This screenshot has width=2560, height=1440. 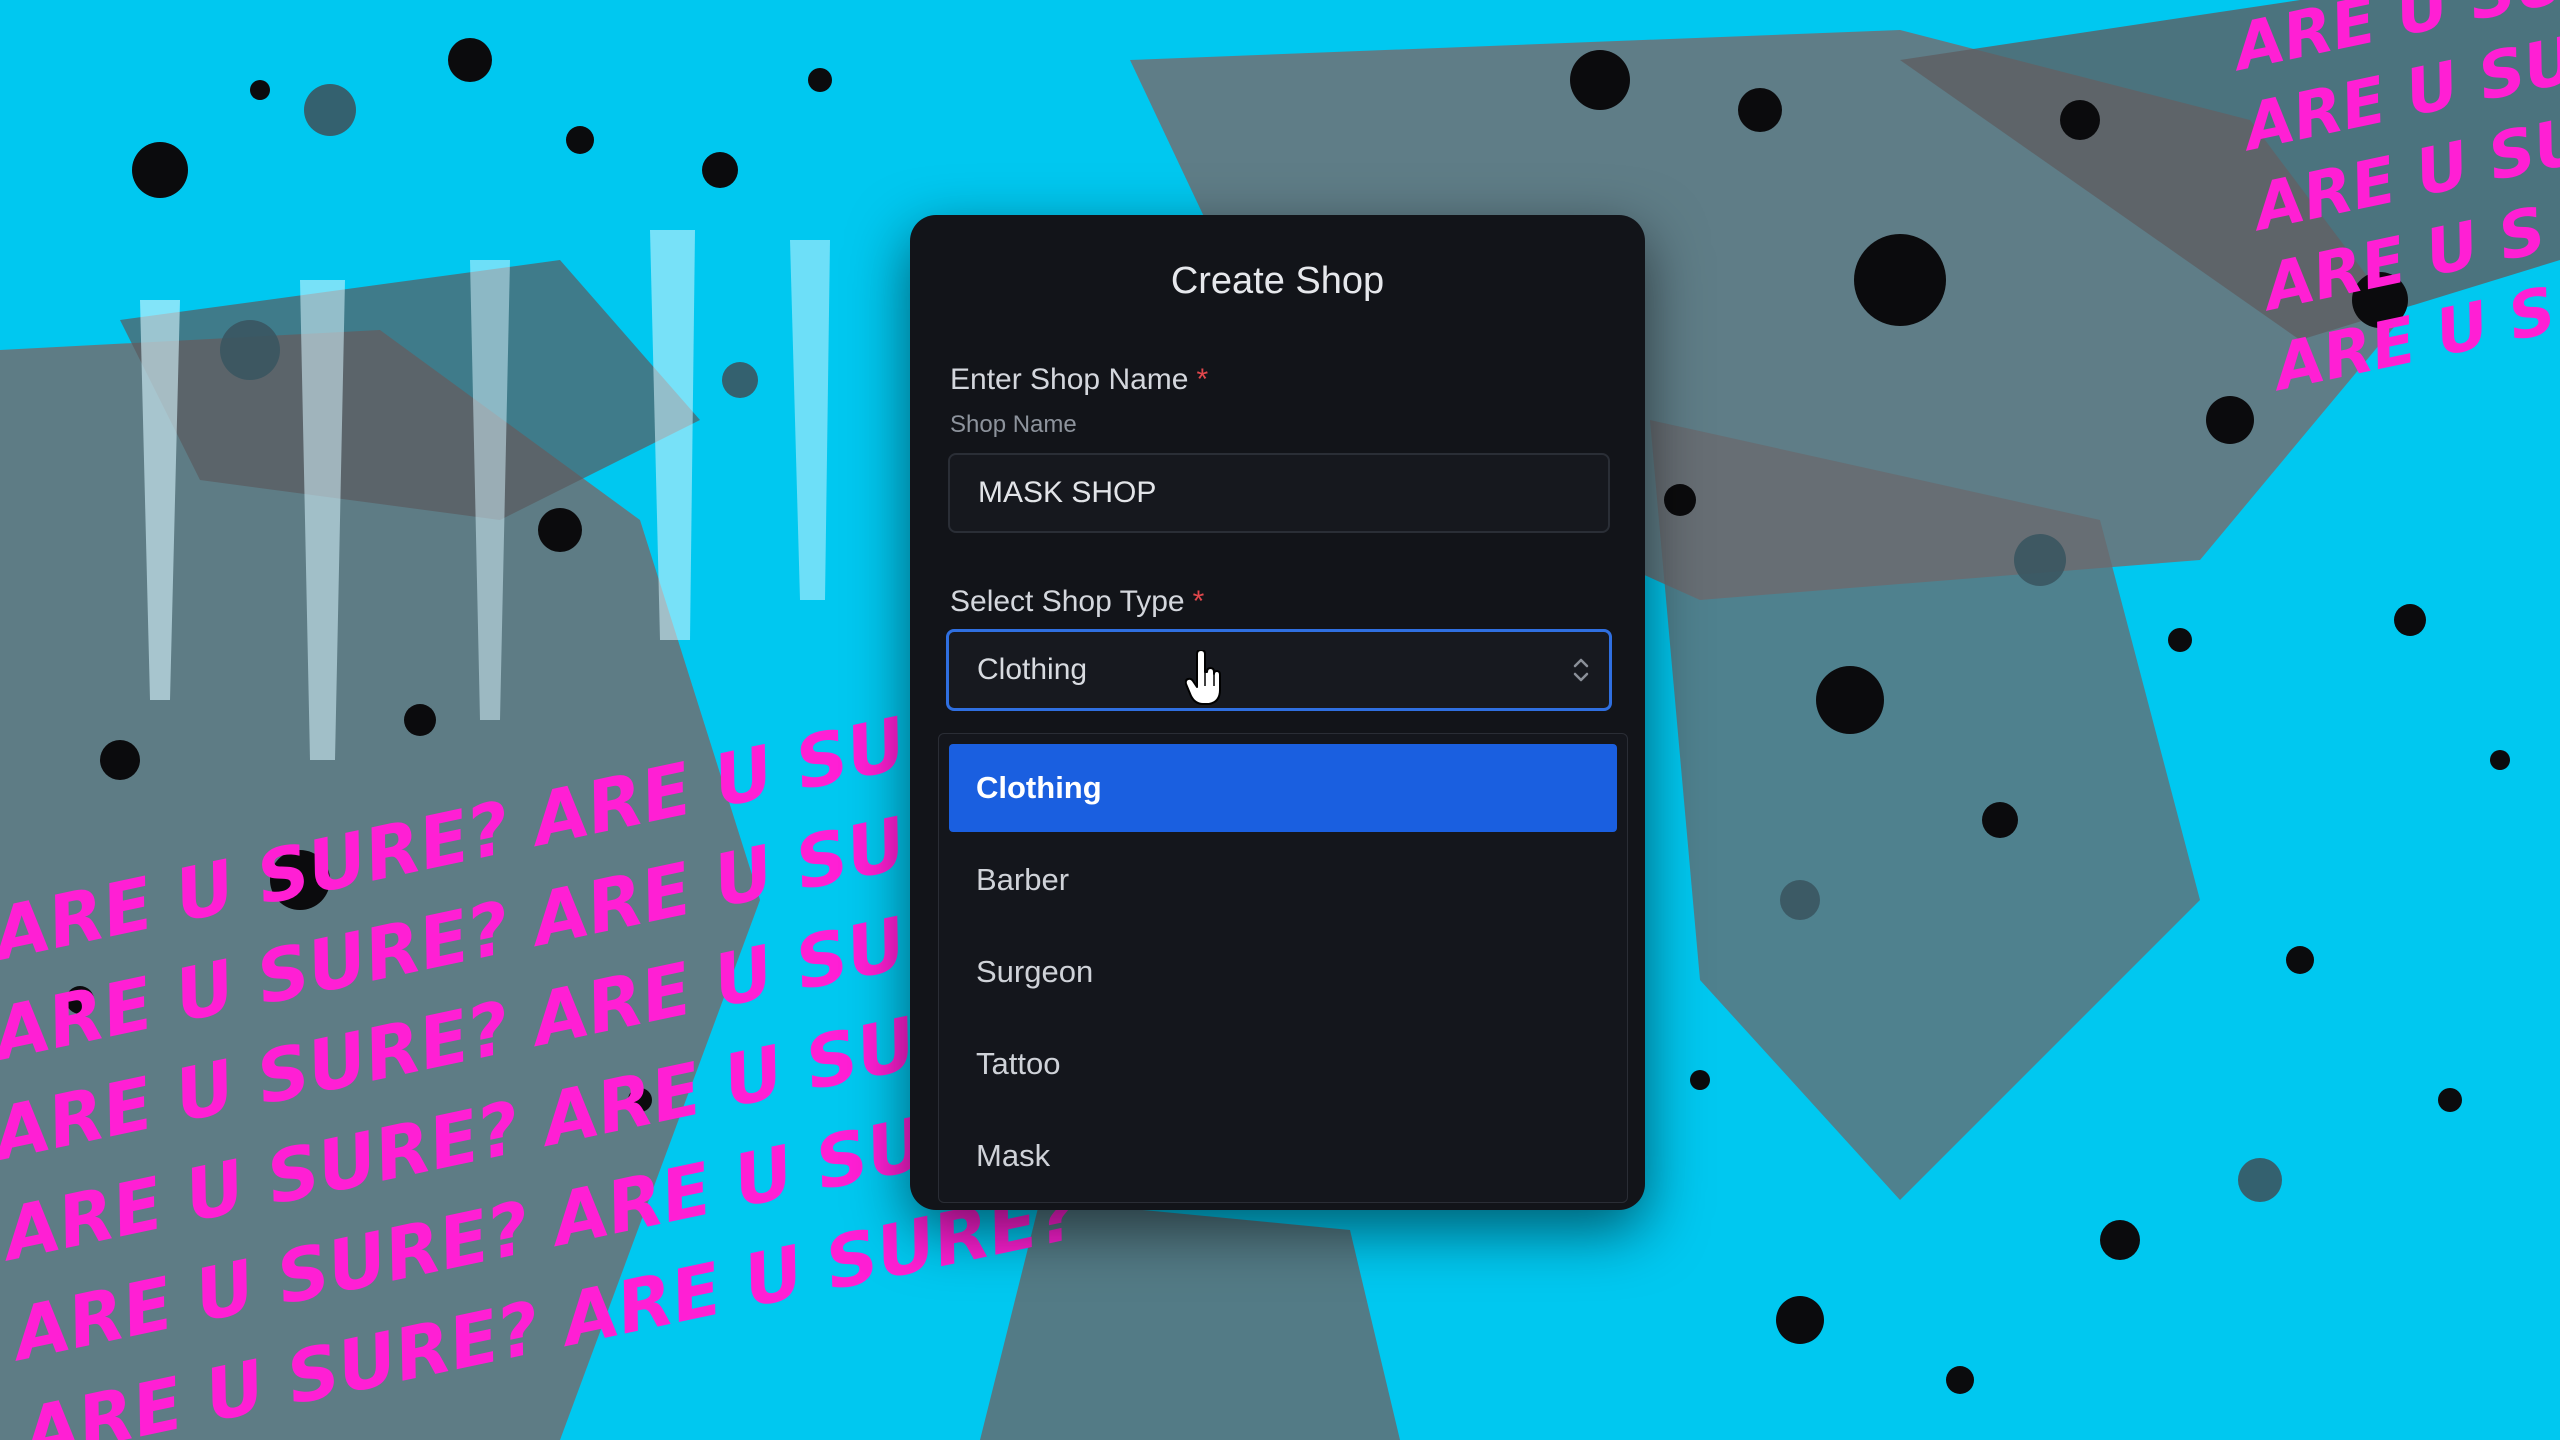 What do you see at coordinates (1283, 972) in the screenshot?
I see `option-surgeon: Surgeon` at bounding box center [1283, 972].